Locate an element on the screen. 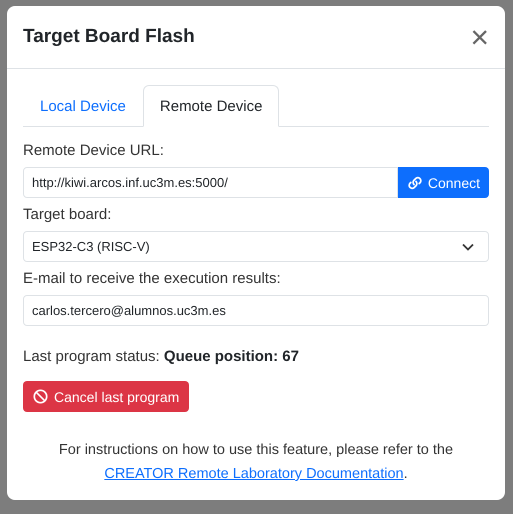 The image size is (513, 514). chevron-down-icon is located at coordinates (468, 246).